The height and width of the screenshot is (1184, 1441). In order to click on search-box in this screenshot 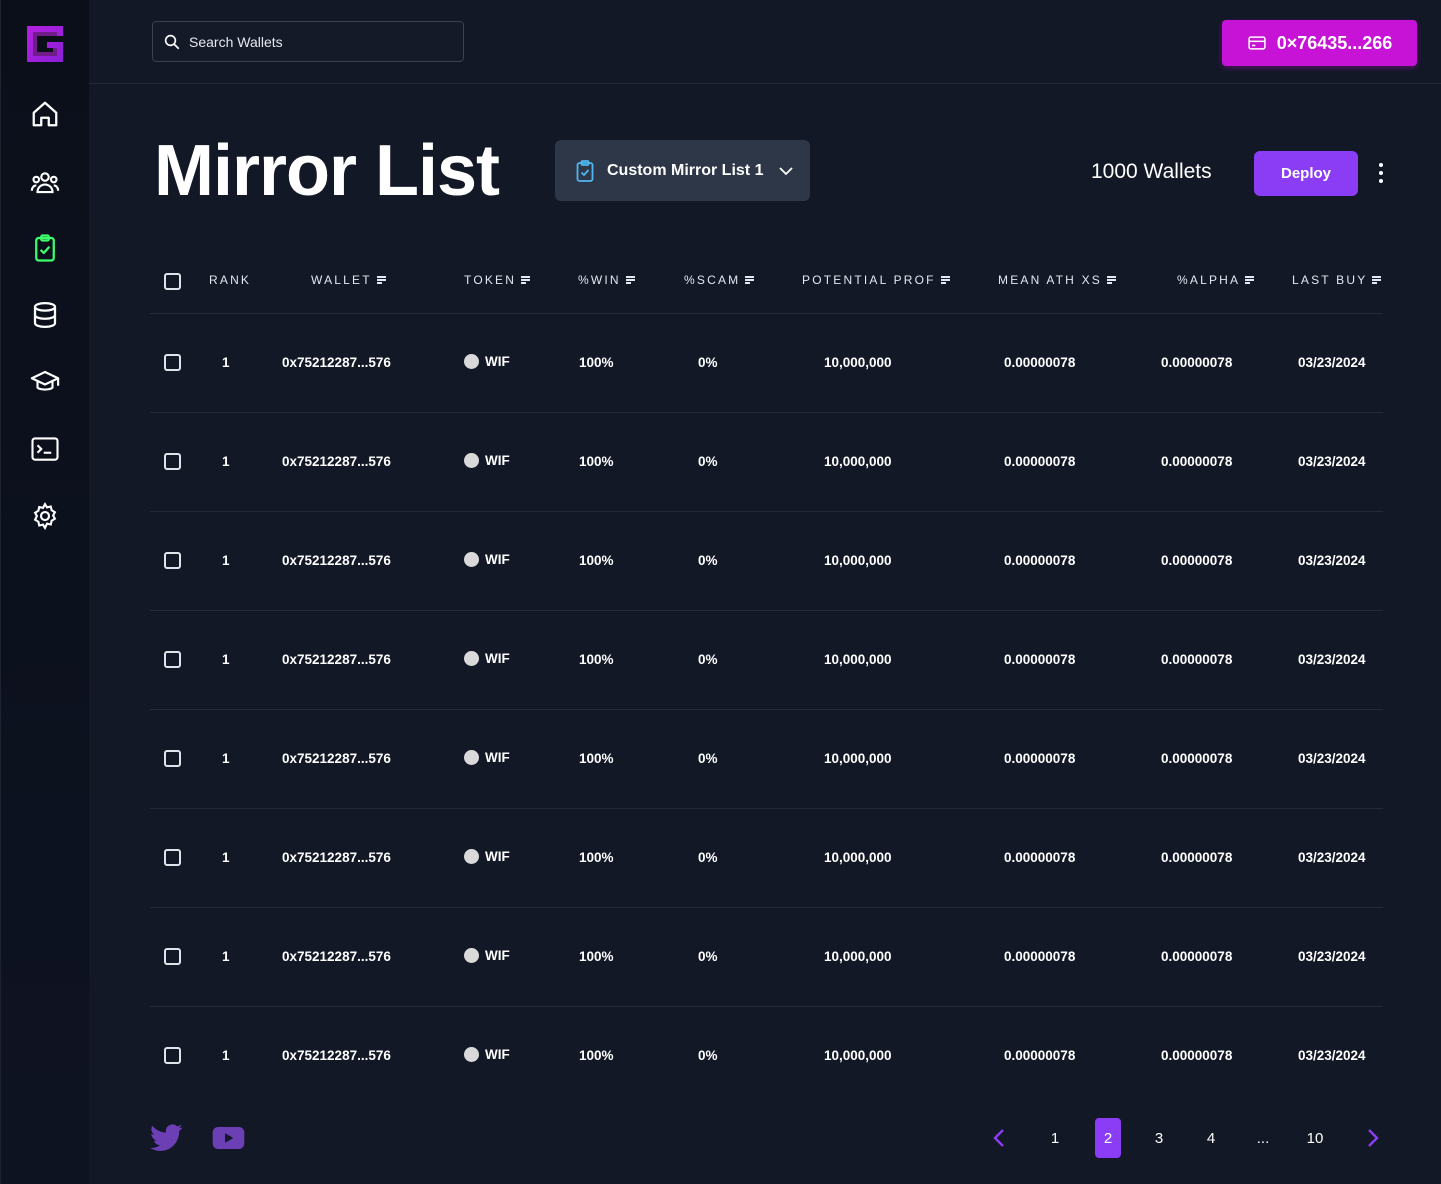, I will do `click(308, 41)`.